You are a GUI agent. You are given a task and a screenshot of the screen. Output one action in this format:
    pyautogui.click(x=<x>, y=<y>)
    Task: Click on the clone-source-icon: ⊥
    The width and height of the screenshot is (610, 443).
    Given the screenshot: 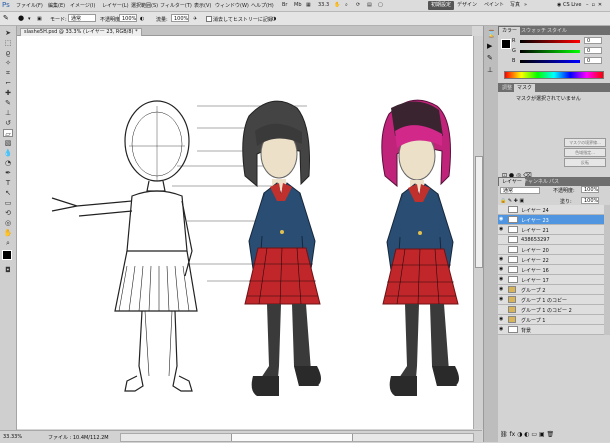 What is the action you would take?
    pyautogui.click(x=490, y=70)
    